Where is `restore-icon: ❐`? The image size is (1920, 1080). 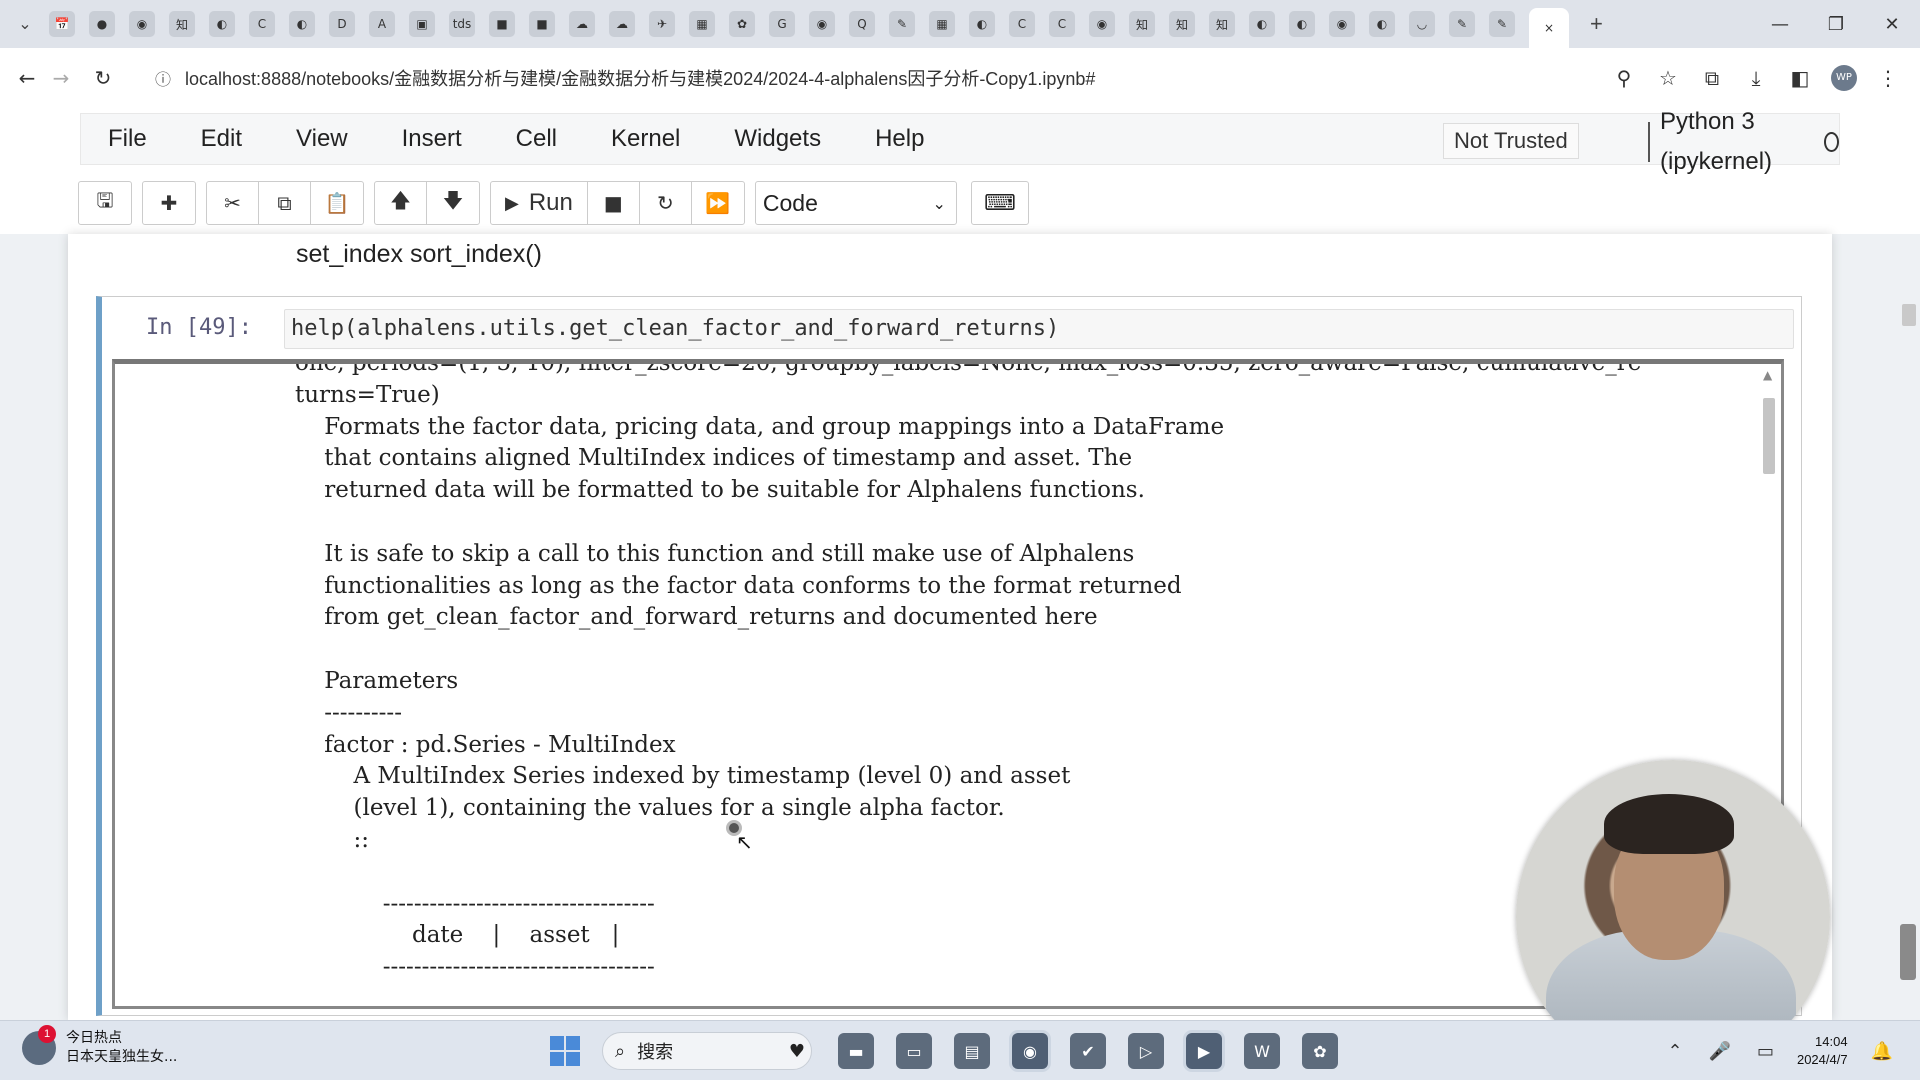
restore-icon: ❐ is located at coordinates (1836, 24).